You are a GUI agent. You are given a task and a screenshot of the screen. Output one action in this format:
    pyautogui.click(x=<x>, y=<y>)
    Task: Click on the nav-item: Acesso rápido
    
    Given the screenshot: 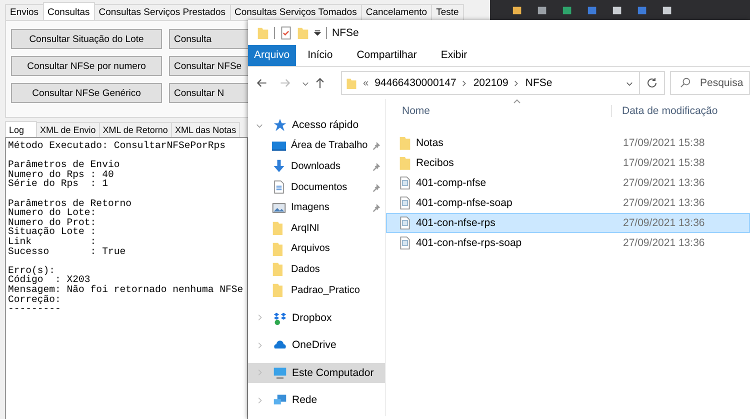 What is the action you would take?
    pyautogui.click(x=316, y=125)
    